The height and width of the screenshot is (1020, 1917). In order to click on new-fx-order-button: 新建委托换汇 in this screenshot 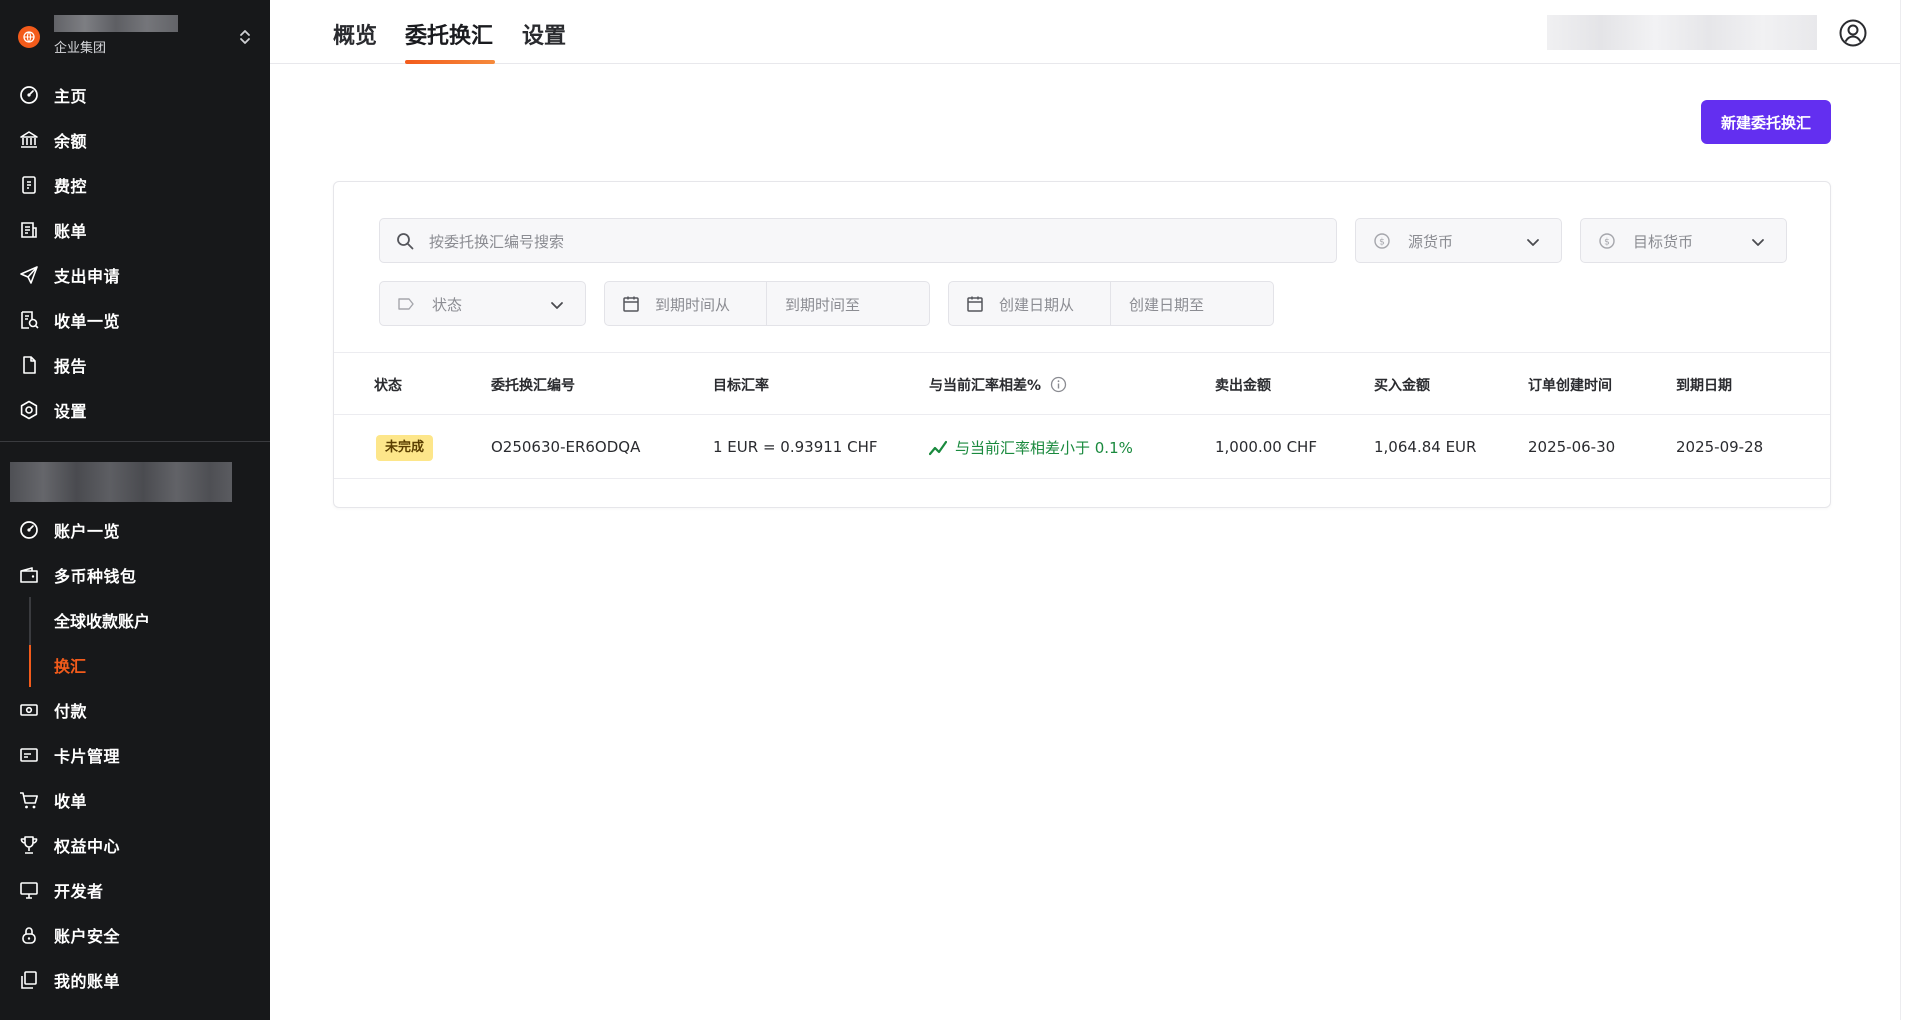, I will do `click(1766, 122)`.